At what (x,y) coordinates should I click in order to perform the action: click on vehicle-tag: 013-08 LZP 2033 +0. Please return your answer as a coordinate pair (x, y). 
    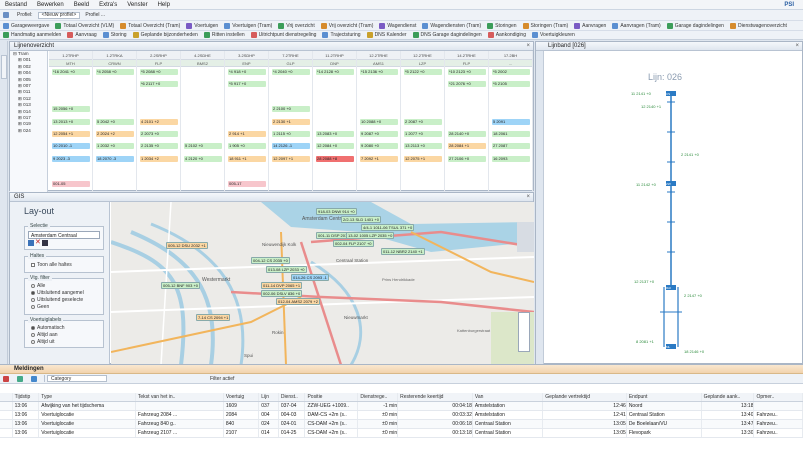
    Looking at the image, I should click on (286, 269).